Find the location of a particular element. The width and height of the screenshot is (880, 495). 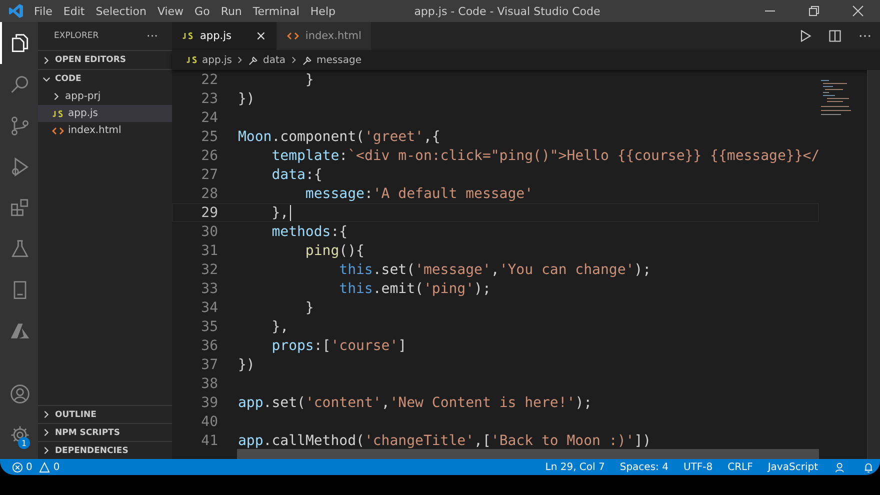

split-editor-icon is located at coordinates (835, 36).